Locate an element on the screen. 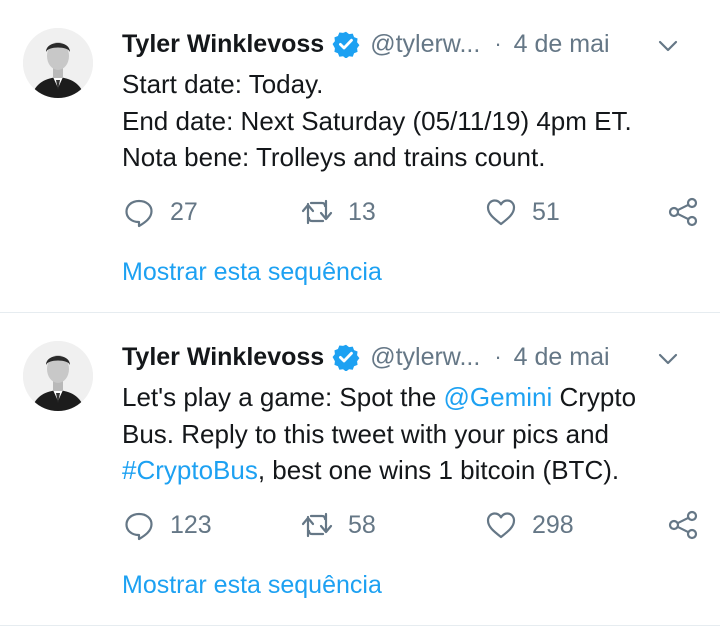 This screenshot has height=633, width=720. reply-button: 27 is located at coordinates (160, 212).